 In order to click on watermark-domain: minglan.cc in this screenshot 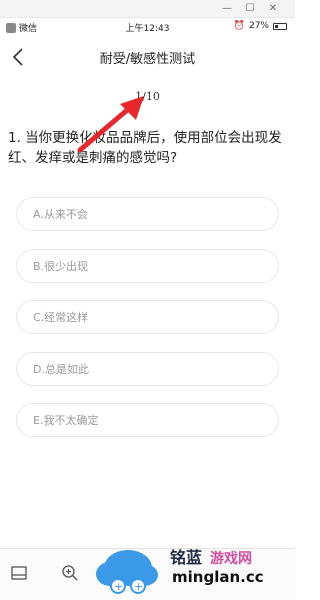, I will do `click(218, 577)`.